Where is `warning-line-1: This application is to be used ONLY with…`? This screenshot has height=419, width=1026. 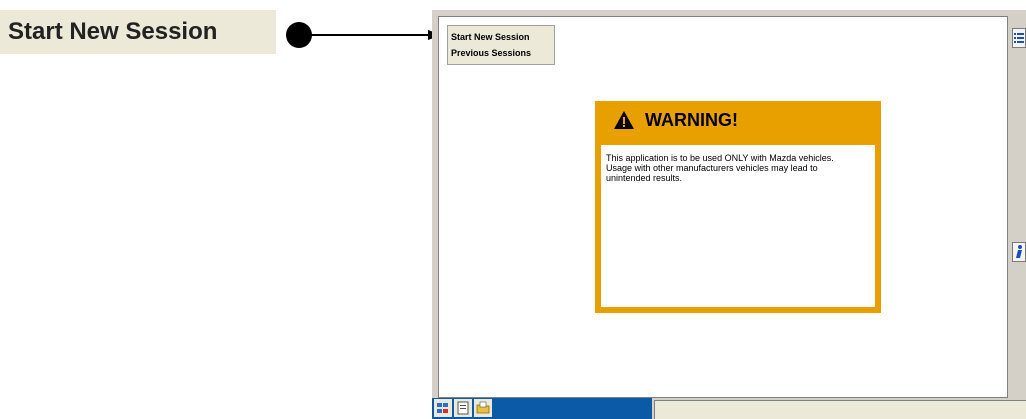 warning-line-1: This application is to be used ONLY with… is located at coordinates (720, 158).